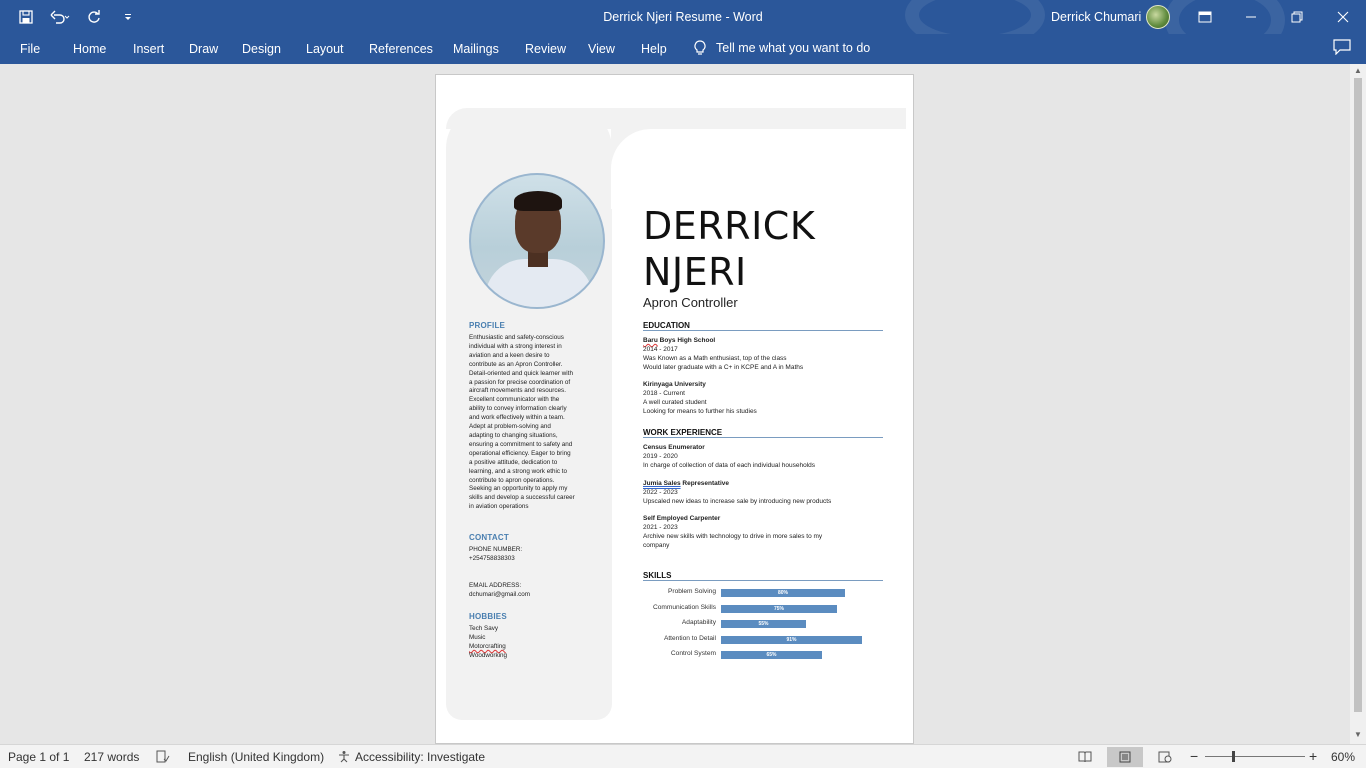  I want to click on scroll-up-icon: ▲, so click(1358, 71).